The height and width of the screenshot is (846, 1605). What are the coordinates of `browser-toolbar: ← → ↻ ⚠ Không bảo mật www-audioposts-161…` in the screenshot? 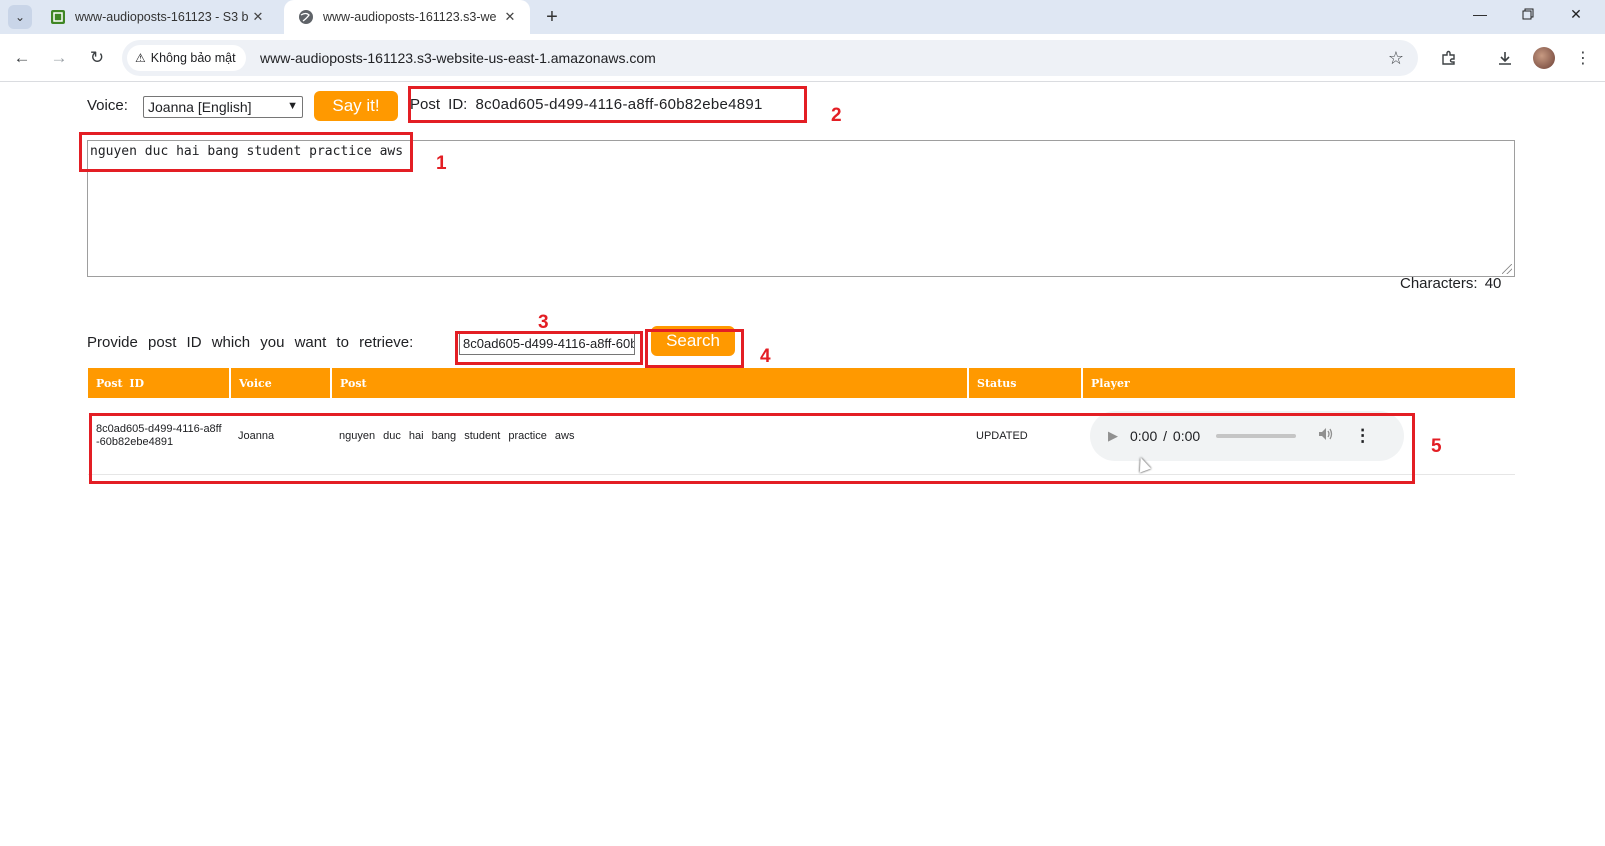 It's located at (802, 58).